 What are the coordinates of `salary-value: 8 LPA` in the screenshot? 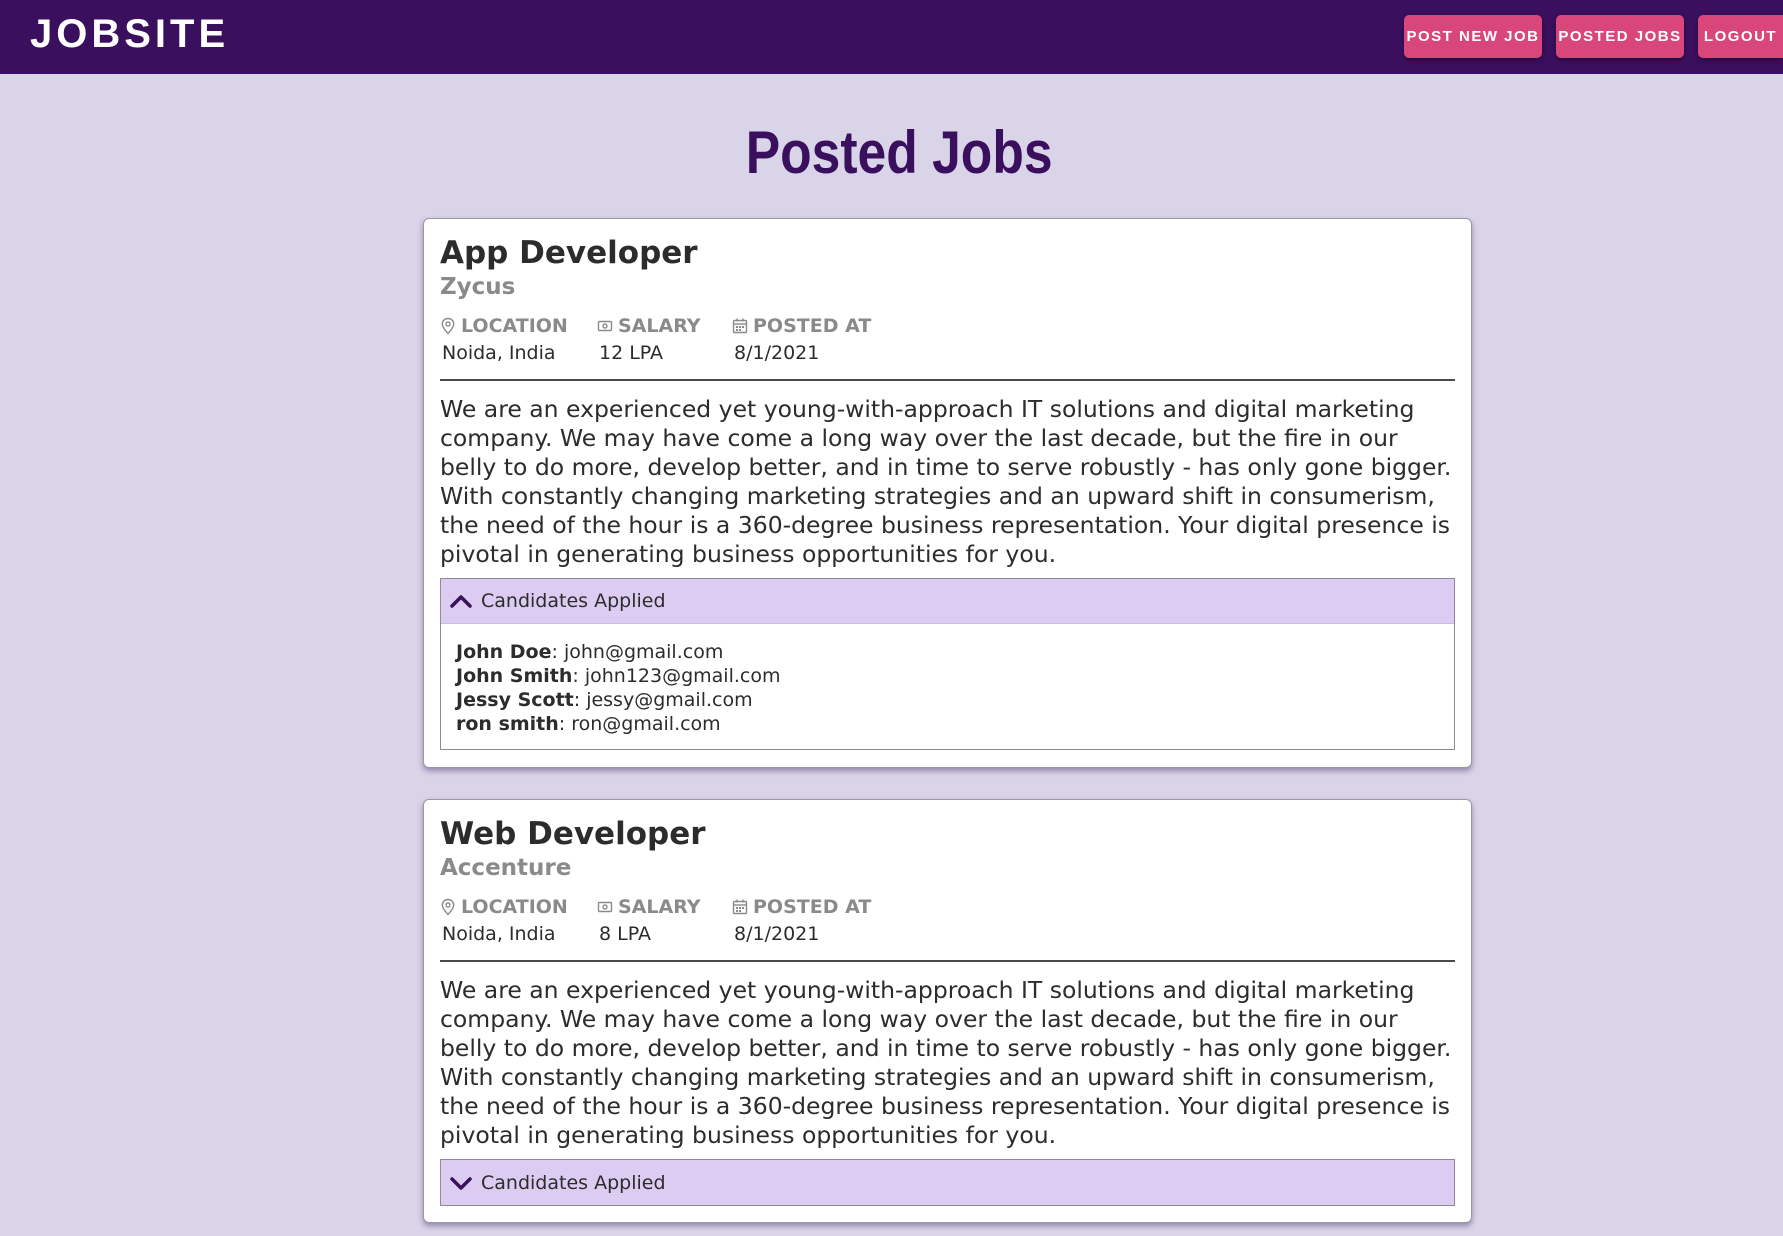 It's located at (625, 934).